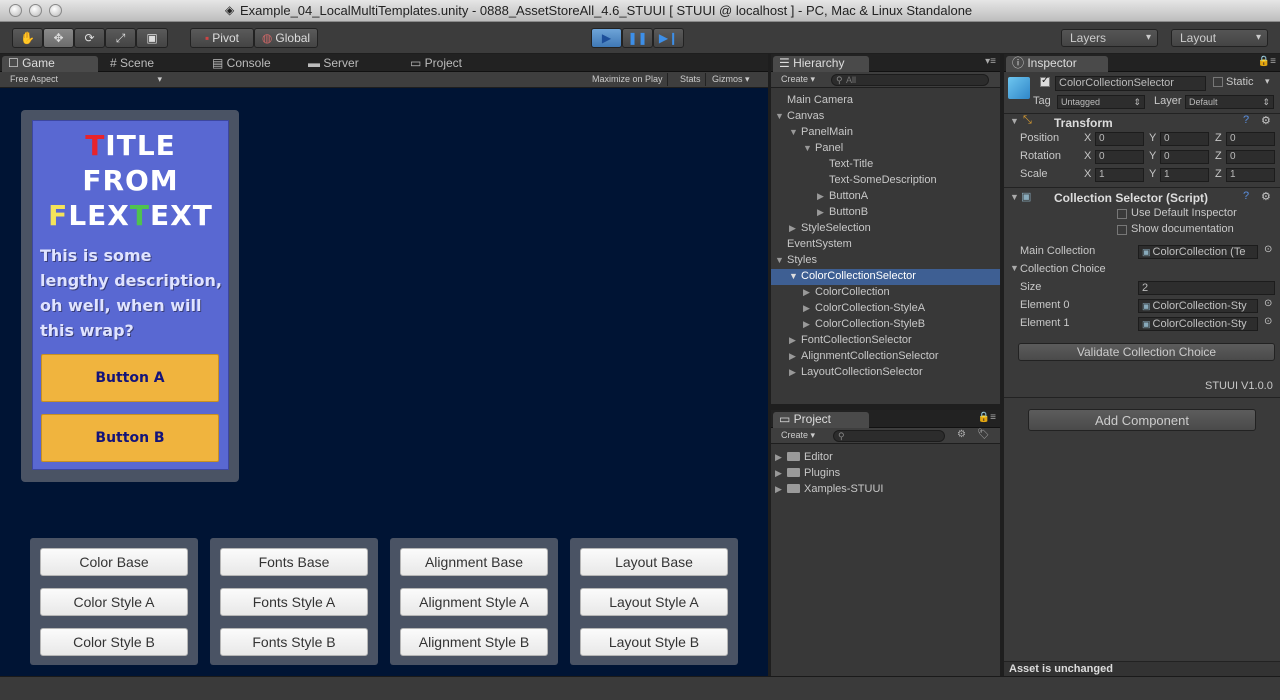 The image size is (1280, 700). I want to click on tab-inspector: ⓘ Inspector, so click(1057, 64).